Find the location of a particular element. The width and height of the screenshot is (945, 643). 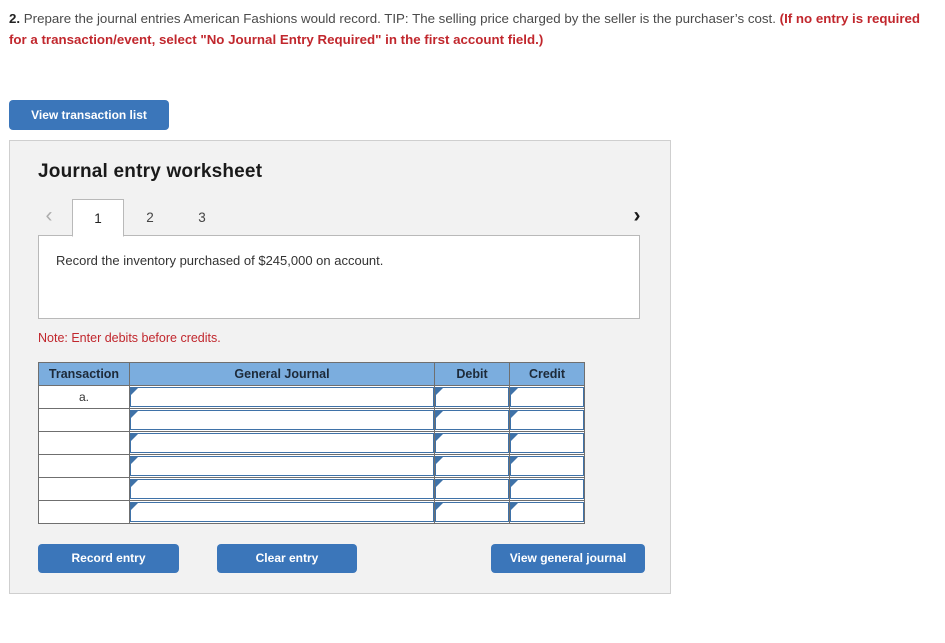

table-header-row: Transaction General Journal Debit Credit is located at coordinates (311, 374).